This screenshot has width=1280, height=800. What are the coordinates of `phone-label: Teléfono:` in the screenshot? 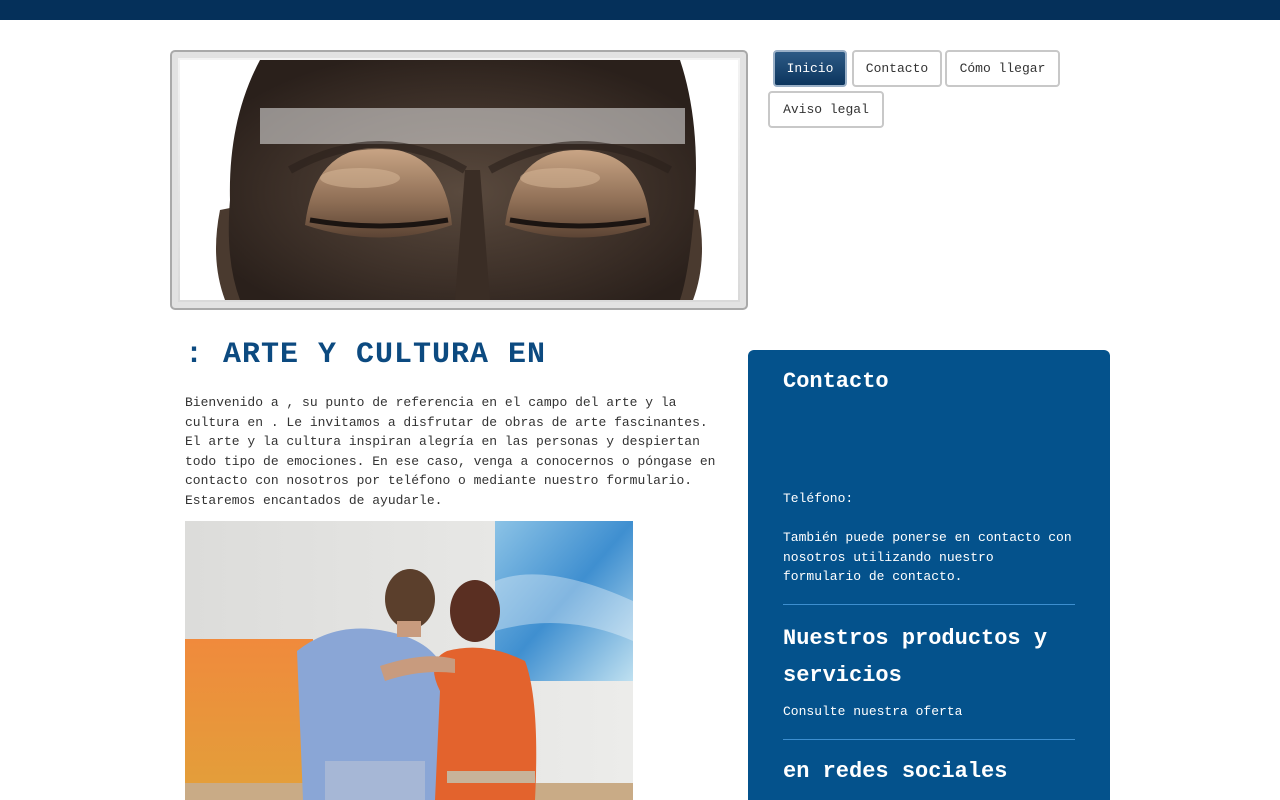 It's located at (818, 498).